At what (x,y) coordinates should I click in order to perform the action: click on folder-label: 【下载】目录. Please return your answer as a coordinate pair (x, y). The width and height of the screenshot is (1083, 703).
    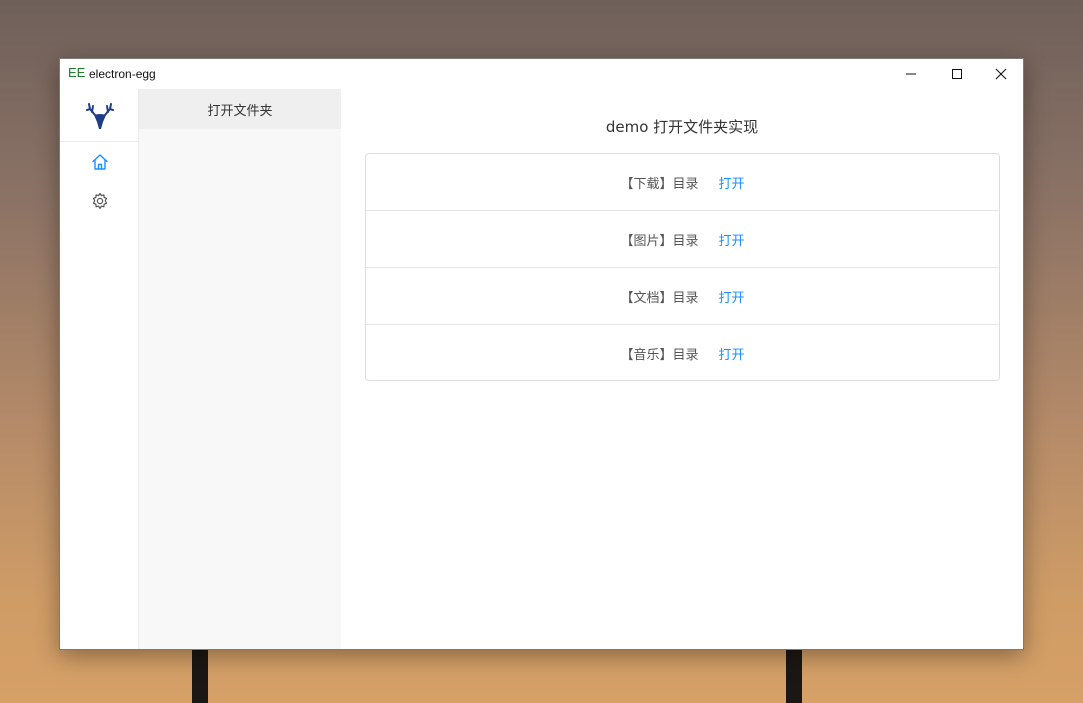
    Looking at the image, I should click on (659, 184).